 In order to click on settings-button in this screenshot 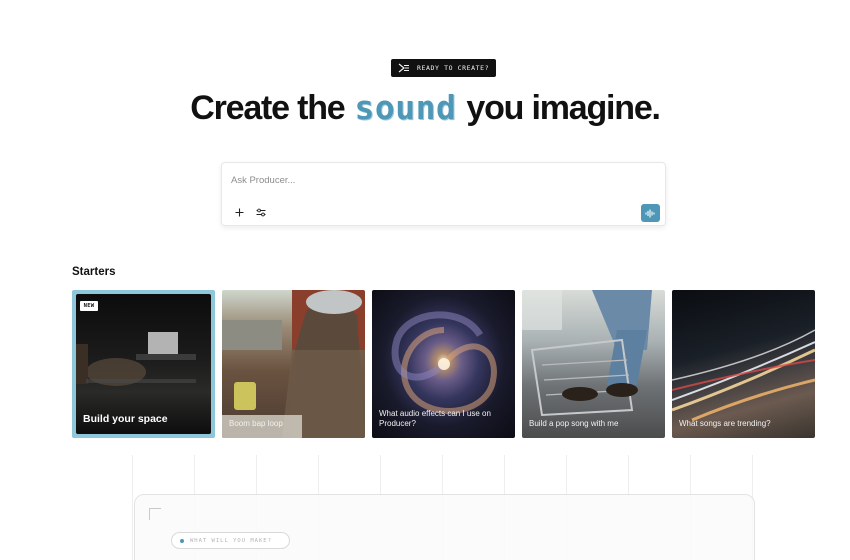, I will do `click(261, 212)`.